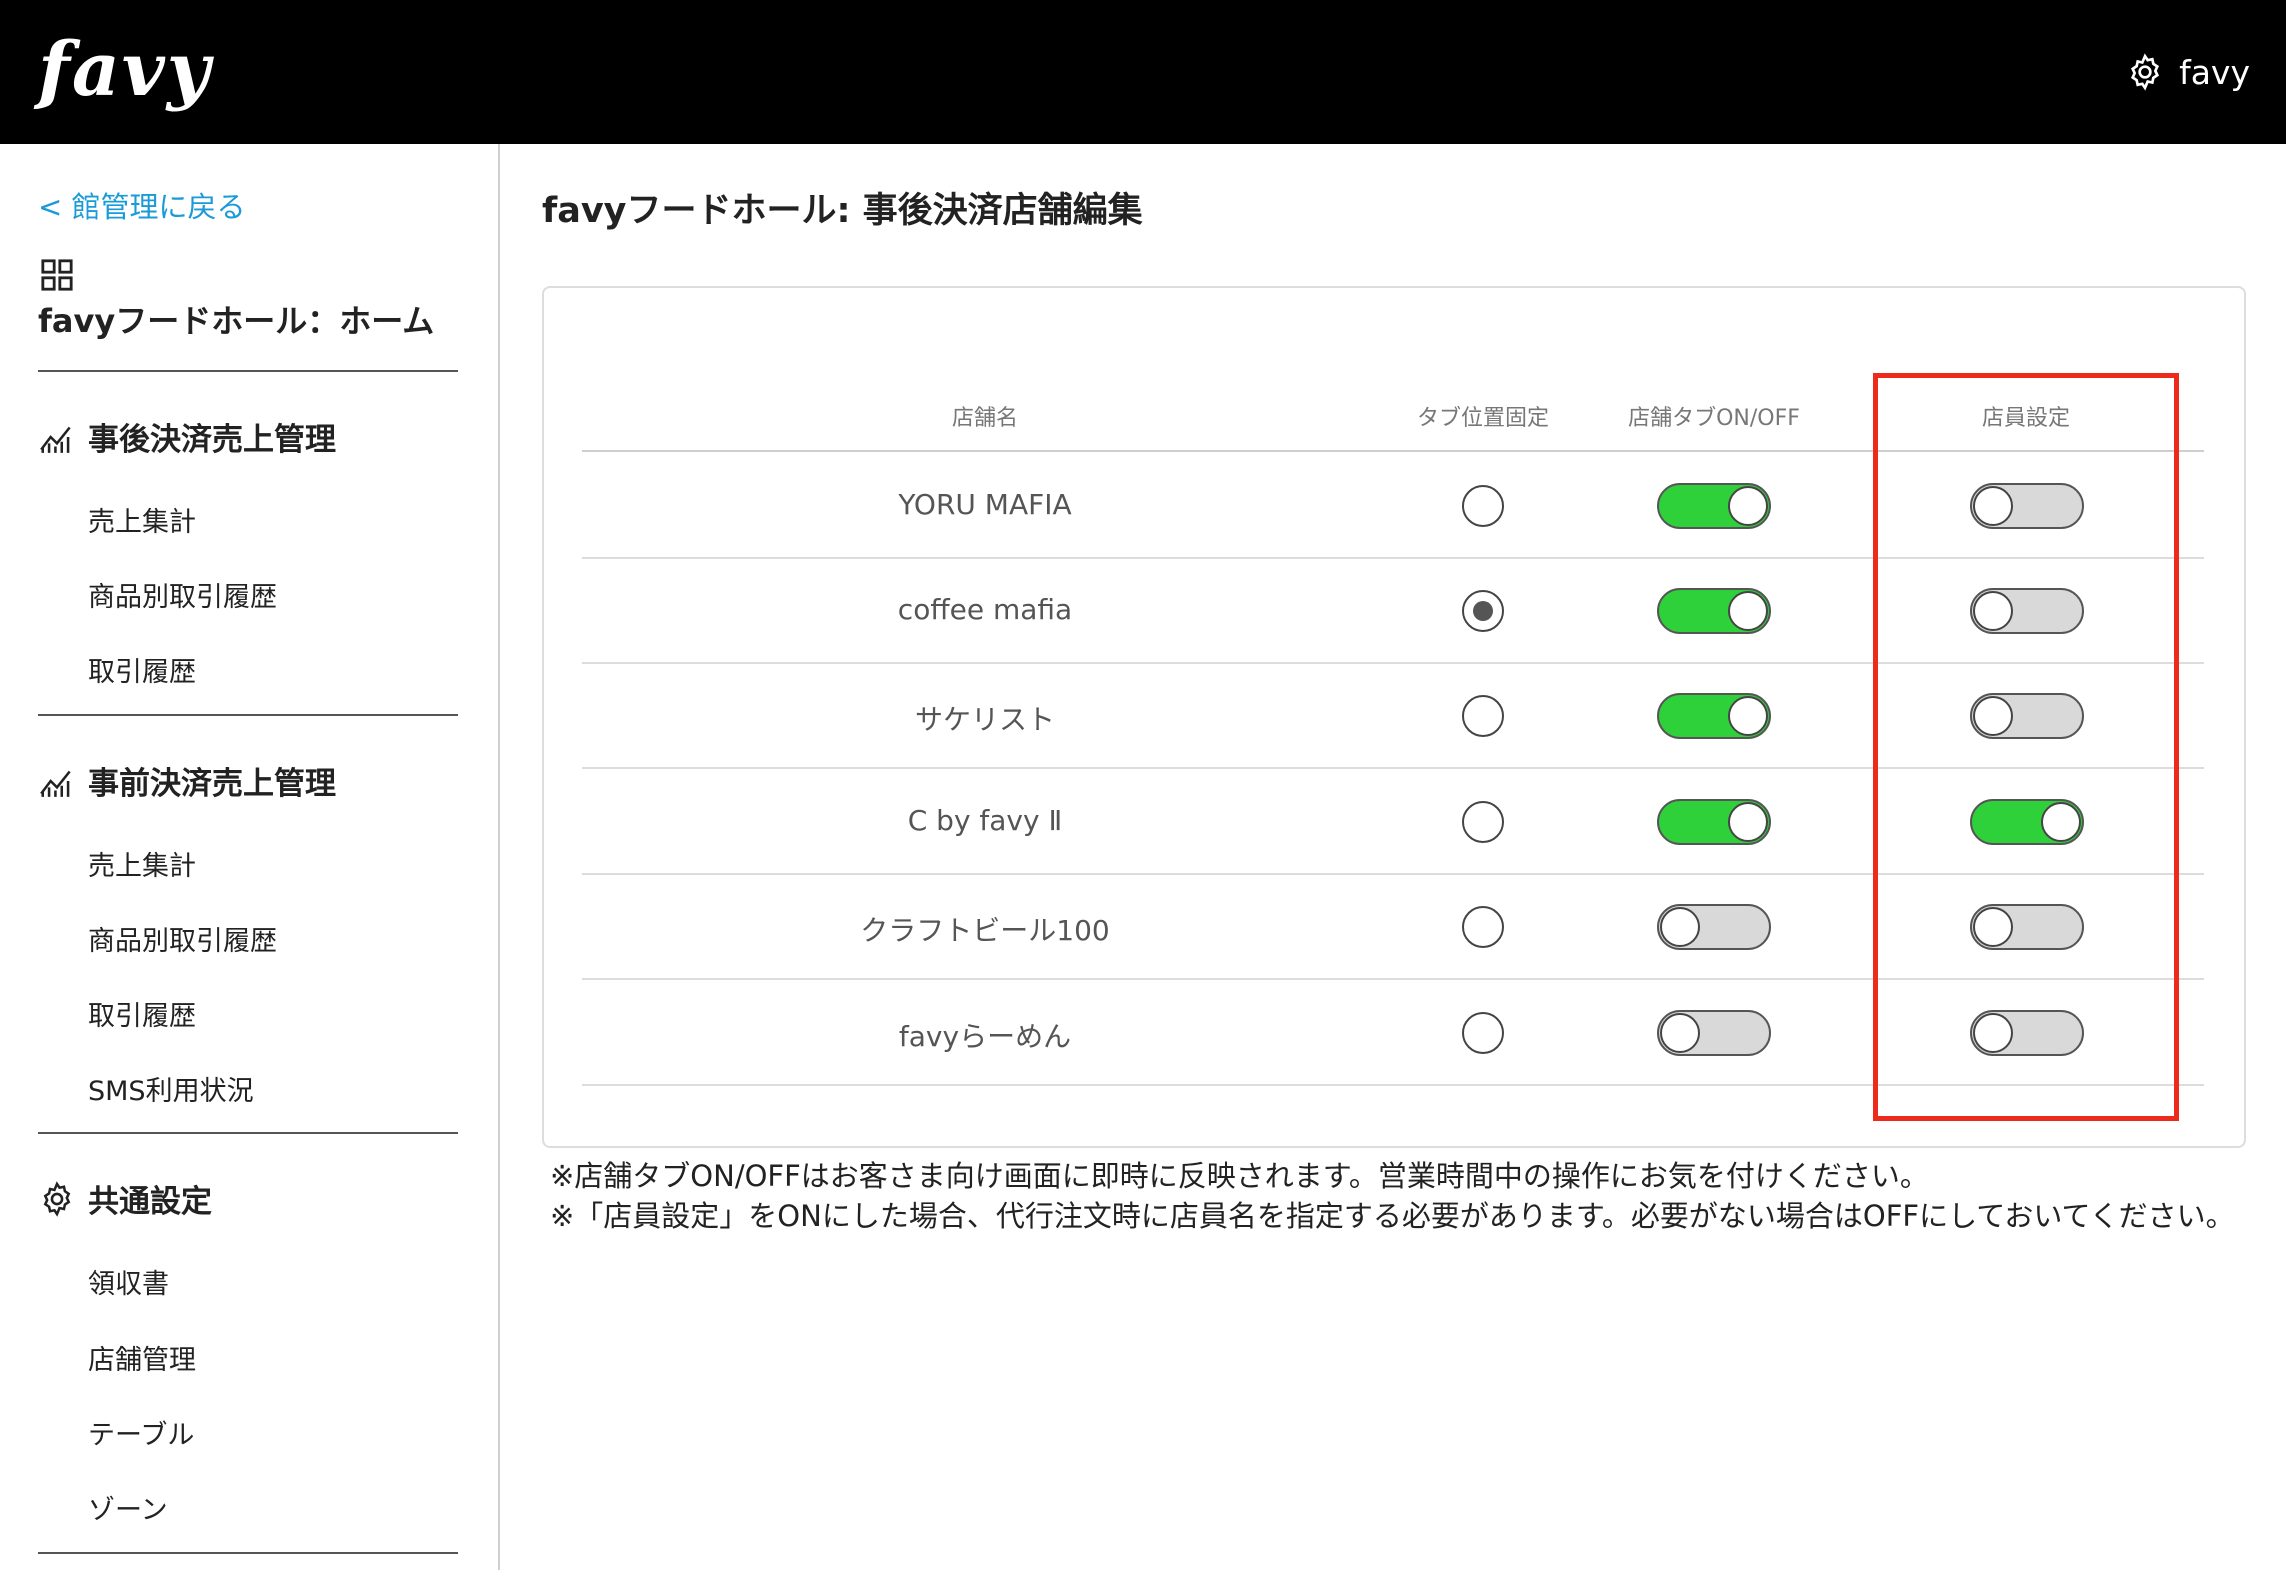 This screenshot has height=1570, width=2286. I want to click on nav-tables: テーブル, so click(141, 1432).